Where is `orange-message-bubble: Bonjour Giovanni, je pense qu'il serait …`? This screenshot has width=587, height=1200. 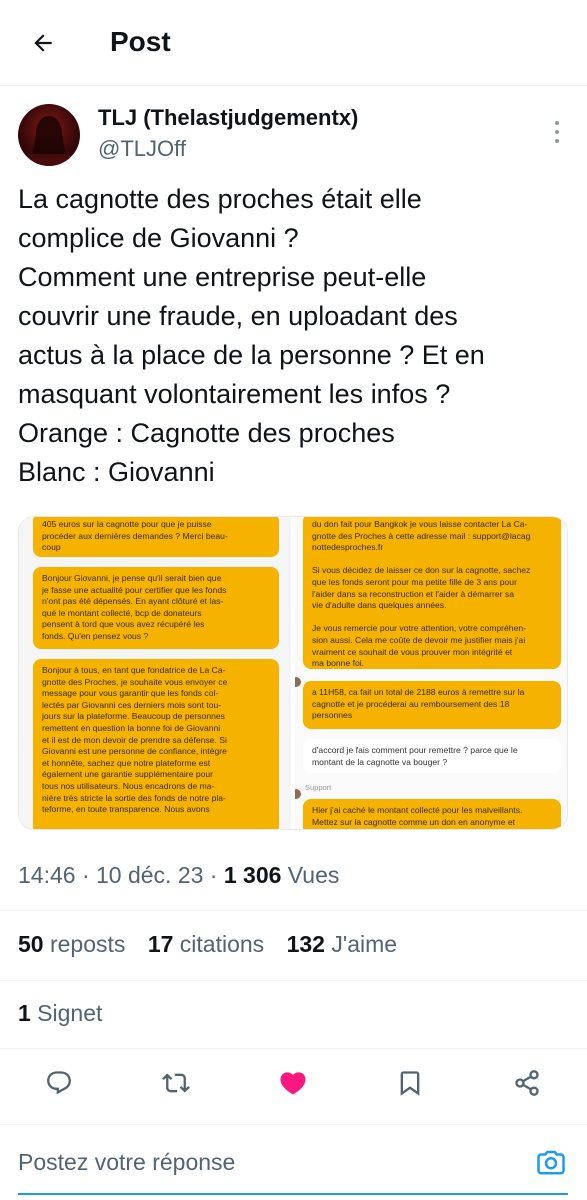
orange-message-bubble: Bonjour Giovanni, je pense qu'il serait … is located at coordinates (156, 608).